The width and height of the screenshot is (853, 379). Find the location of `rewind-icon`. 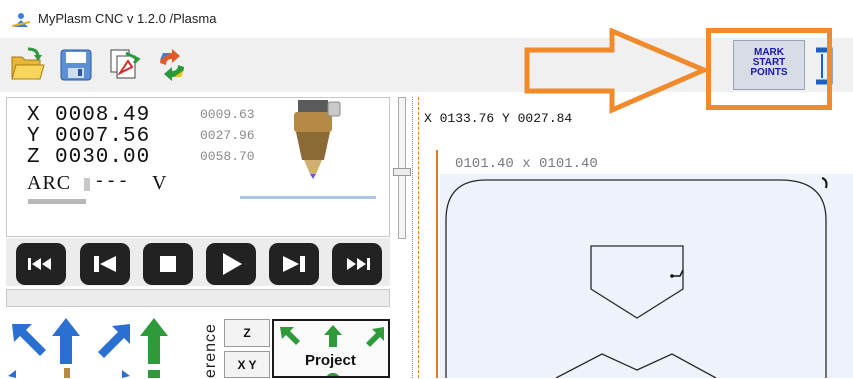

rewind-icon is located at coordinates (39, 264).